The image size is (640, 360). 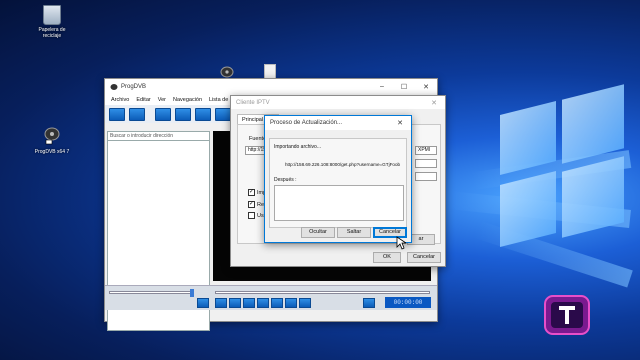 I want to click on window-title: ProgDVB, so click(x=134, y=86).